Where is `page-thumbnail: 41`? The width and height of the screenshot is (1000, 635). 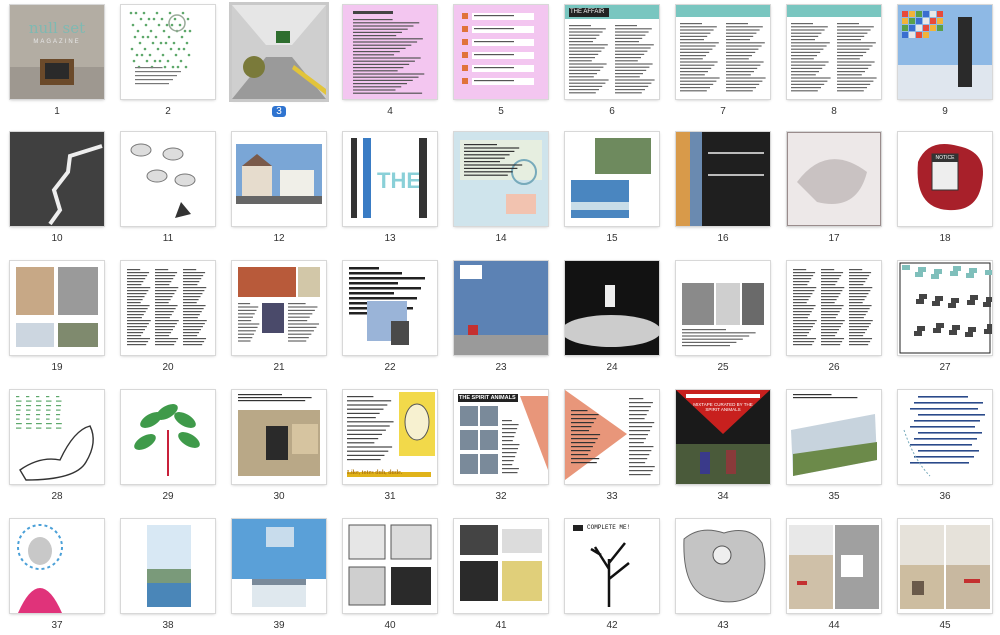
page-thumbnail: 41 is located at coordinates (497, 575).